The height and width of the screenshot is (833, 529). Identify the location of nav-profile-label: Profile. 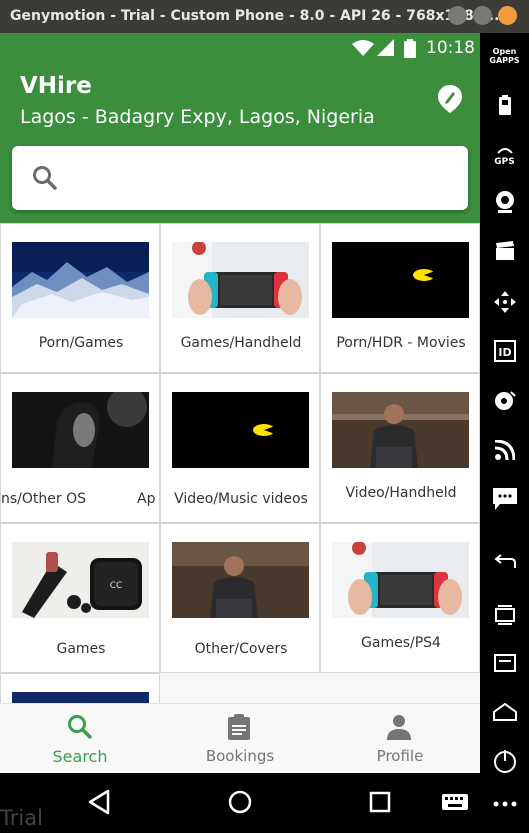
(400, 756).